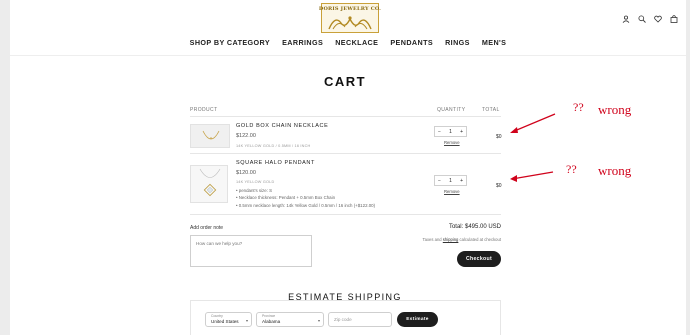  Describe the element at coordinates (225, 321) in the screenshot. I see `country-value: United States` at that location.